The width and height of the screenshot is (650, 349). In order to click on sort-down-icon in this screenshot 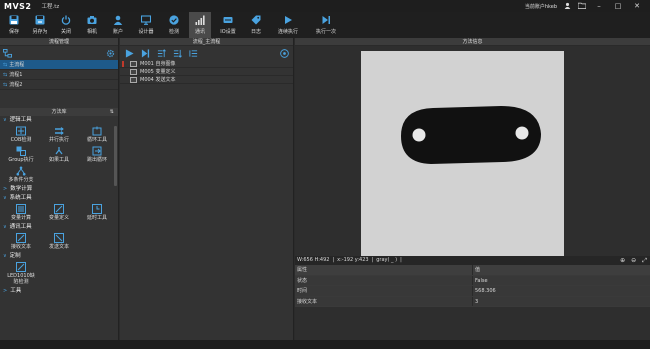, I will do `click(177, 53)`.